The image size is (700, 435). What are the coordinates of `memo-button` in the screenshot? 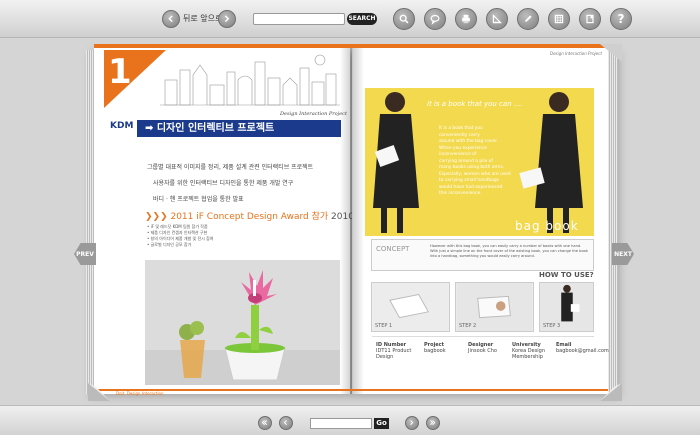 It's located at (528, 19).